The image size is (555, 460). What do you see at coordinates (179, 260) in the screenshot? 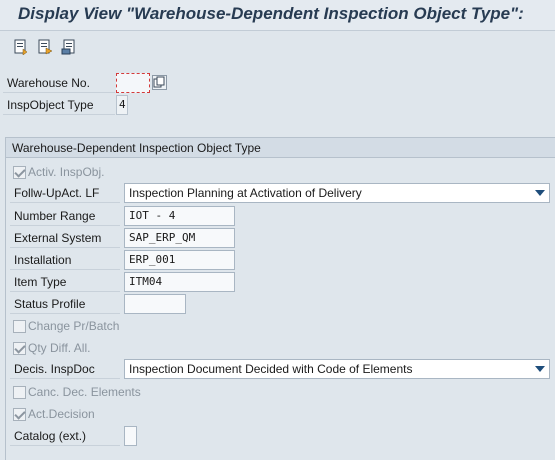
I see `installation-field: ERP_001` at bounding box center [179, 260].